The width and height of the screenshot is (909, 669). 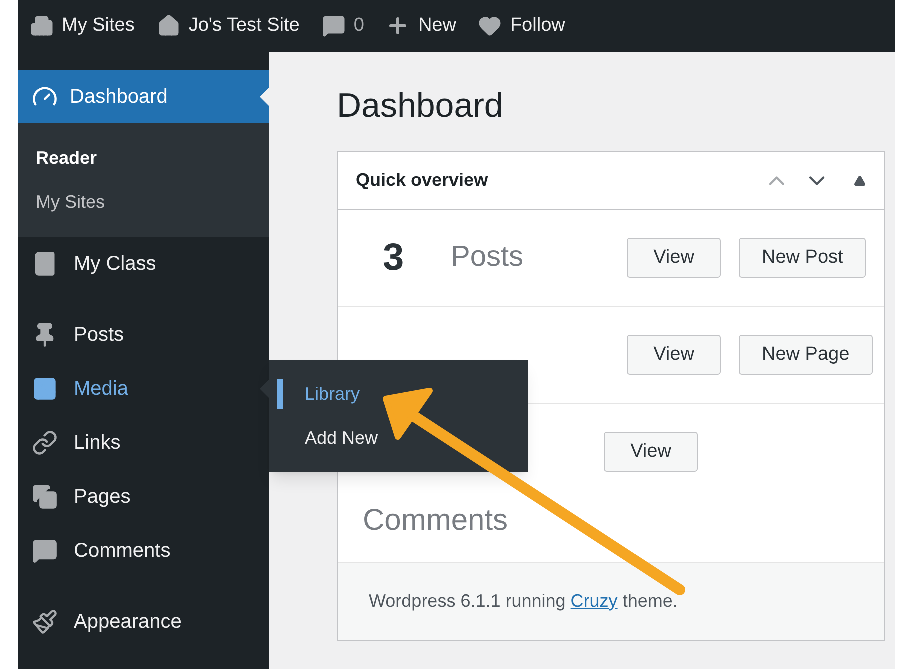 What do you see at coordinates (143, 551) in the screenshot?
I see `menu-item: Comments` at bounding box center [143, 551].